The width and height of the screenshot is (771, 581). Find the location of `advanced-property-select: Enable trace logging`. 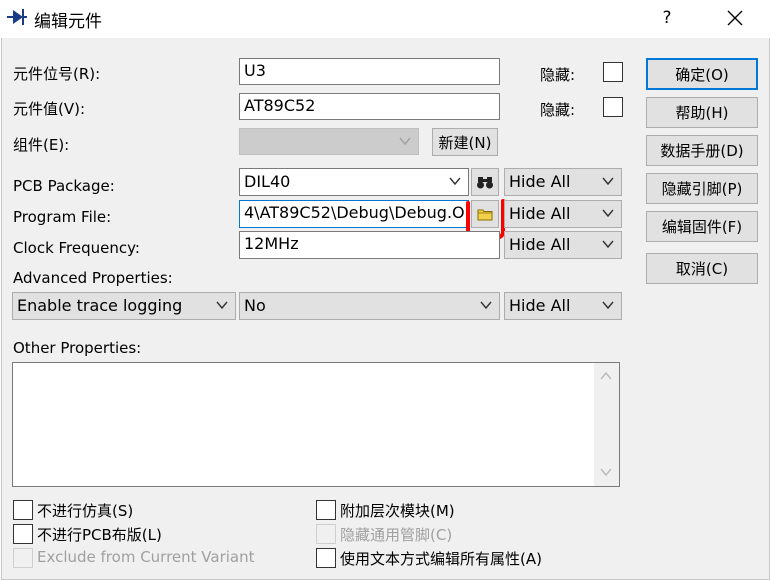

advanced-property-select: Enable trace logging is located at coordinates (124, 306).